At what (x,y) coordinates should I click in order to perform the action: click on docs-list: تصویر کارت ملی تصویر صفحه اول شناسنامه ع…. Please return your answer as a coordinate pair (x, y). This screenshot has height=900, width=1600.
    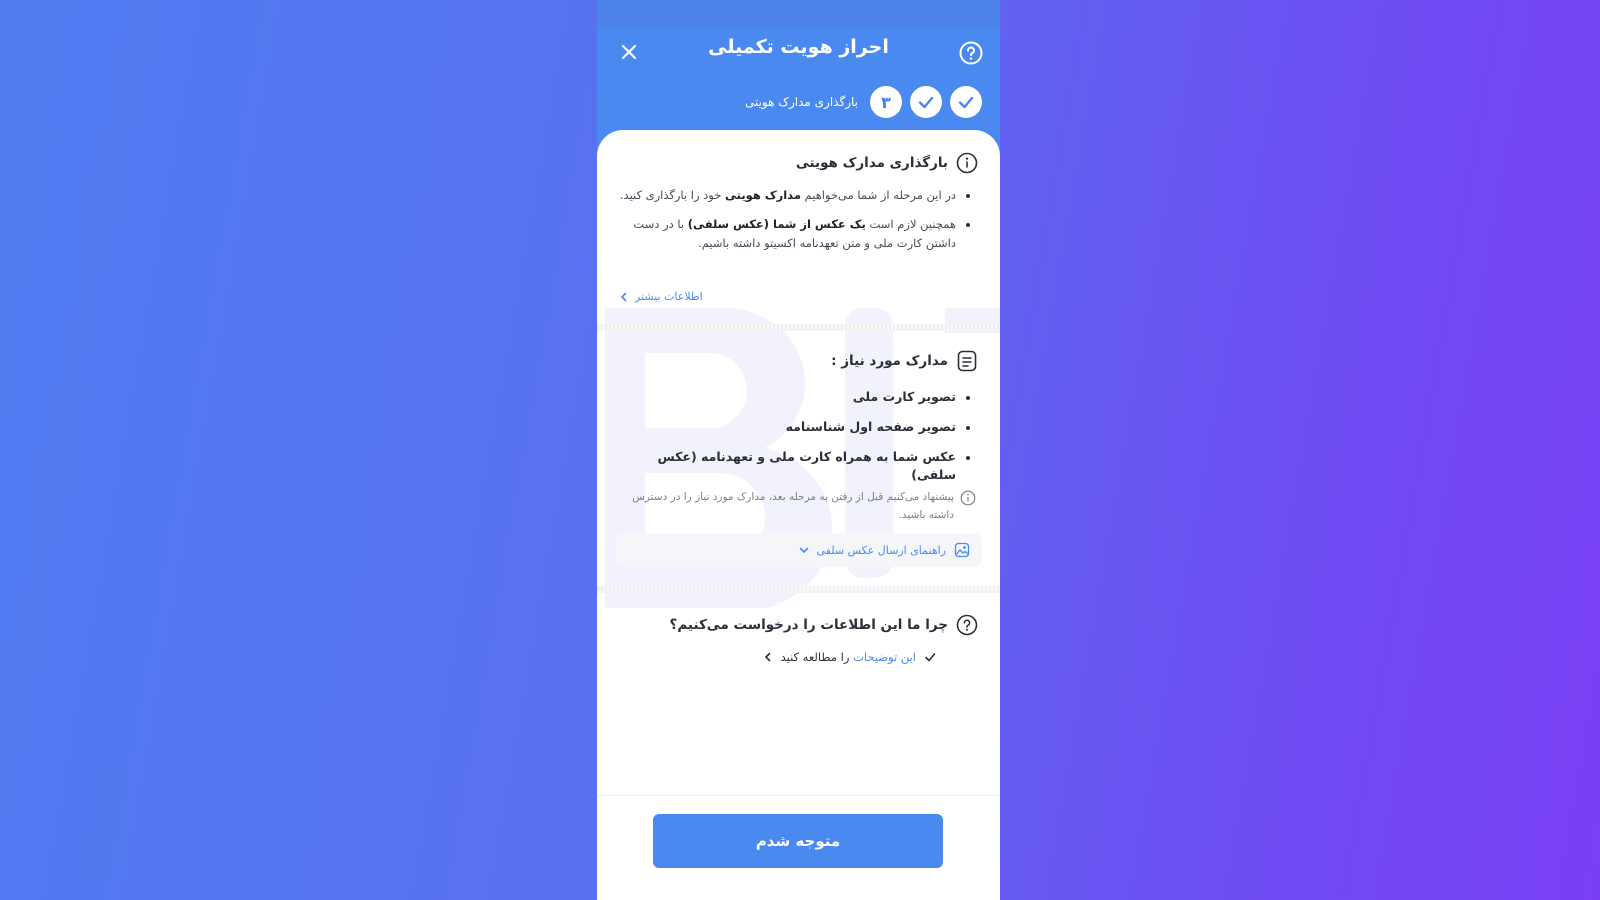
    Looking at the image, I should click on (798, 436).